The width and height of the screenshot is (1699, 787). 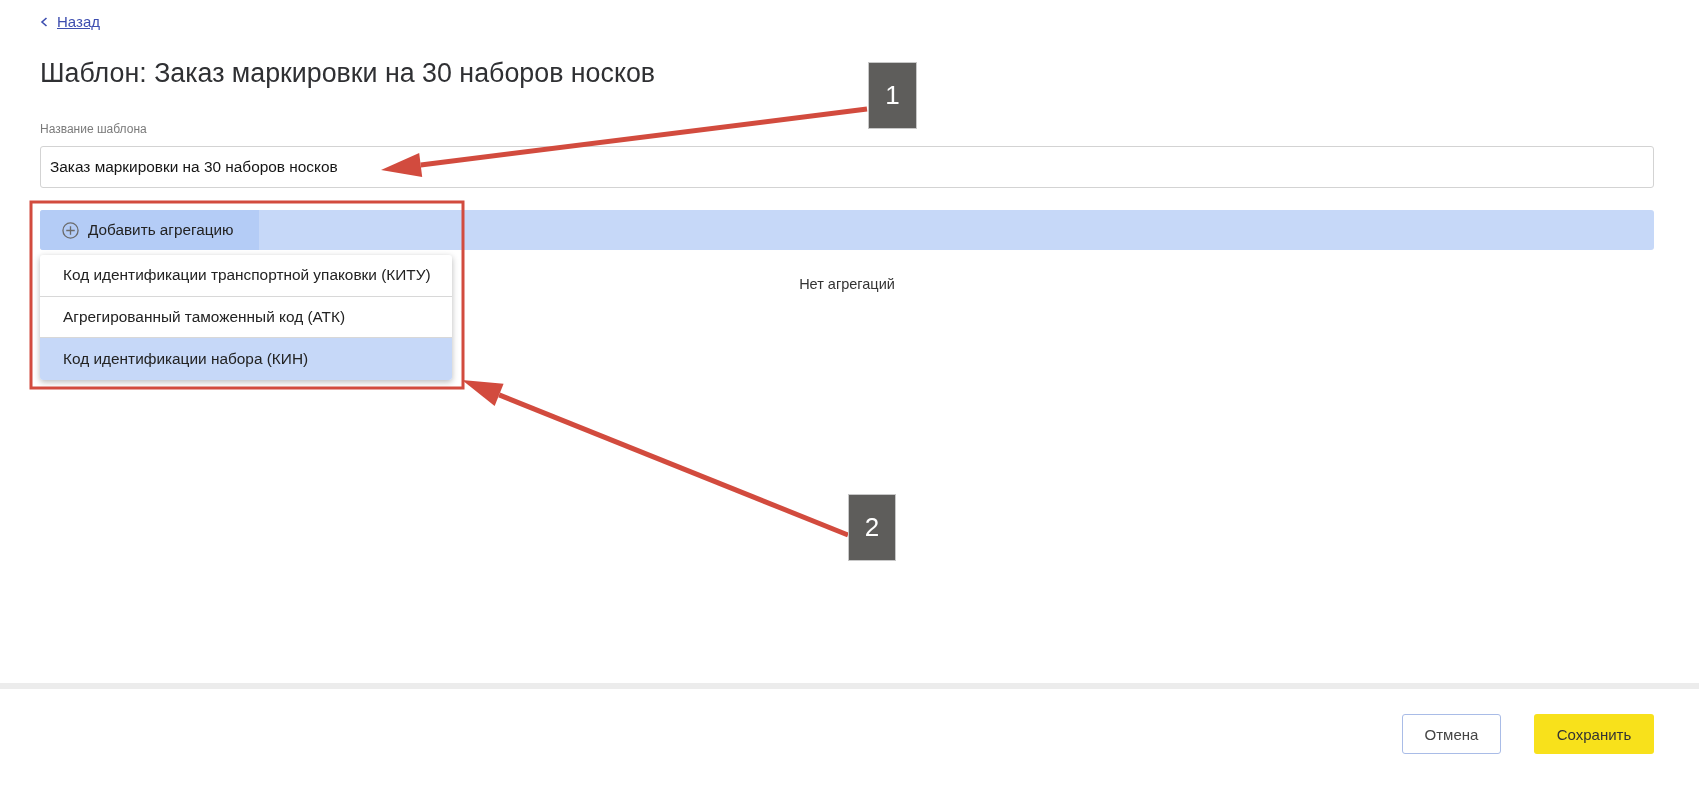 What do you see at coordinates (93, 129) in the screenshot?
I see `field-label: Название шаблона` at bounding box center [93, 129].